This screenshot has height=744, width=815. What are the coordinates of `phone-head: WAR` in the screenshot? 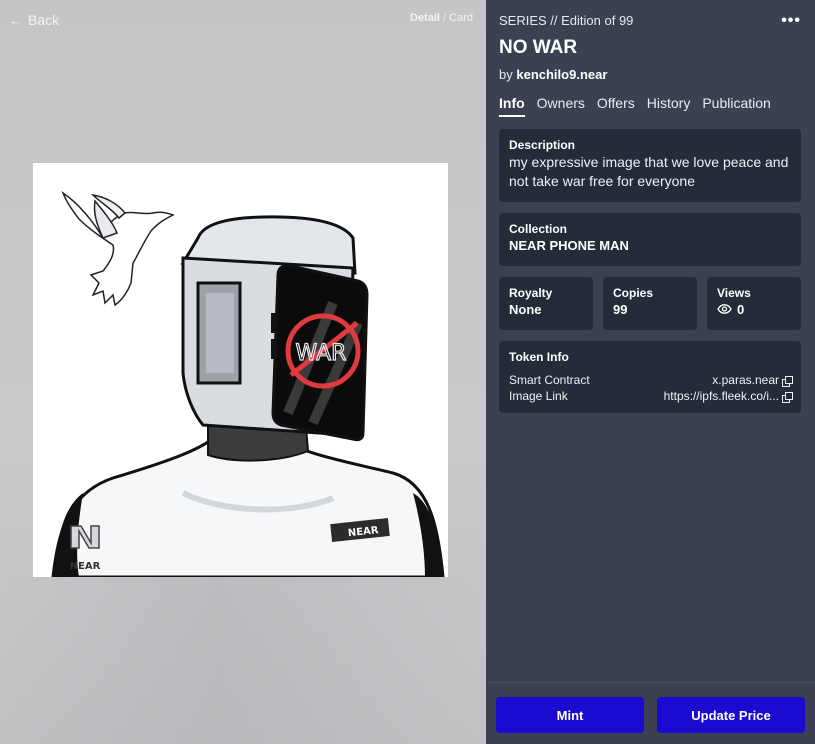 It's located at (274, 328).